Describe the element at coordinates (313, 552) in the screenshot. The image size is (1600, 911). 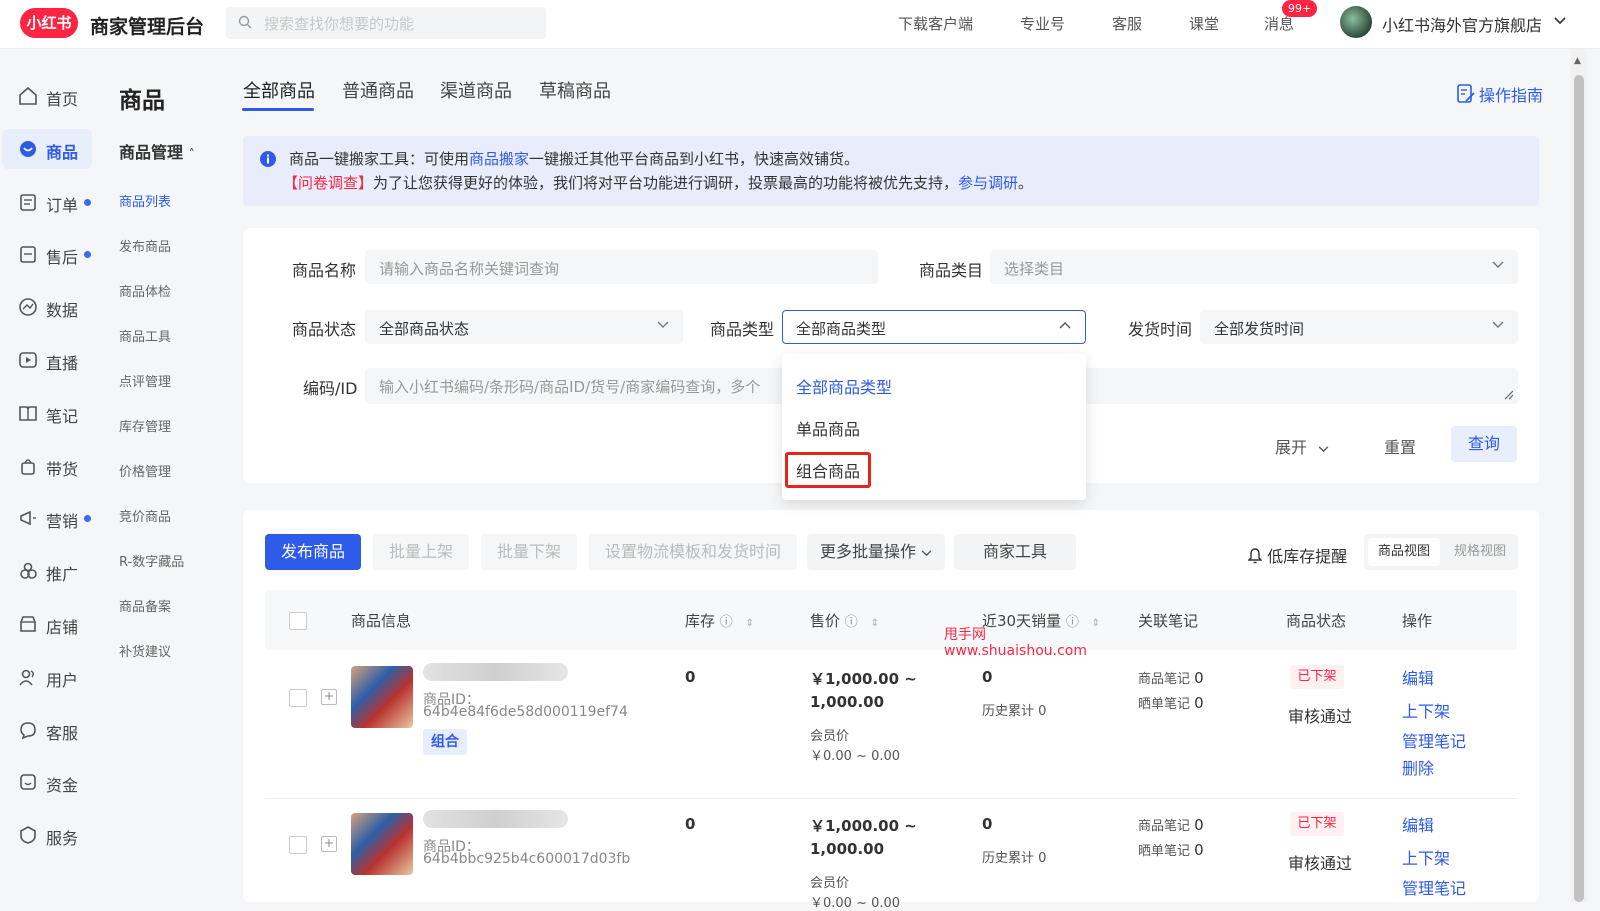
I see `publish-goods-button: 发布商品` at that location.